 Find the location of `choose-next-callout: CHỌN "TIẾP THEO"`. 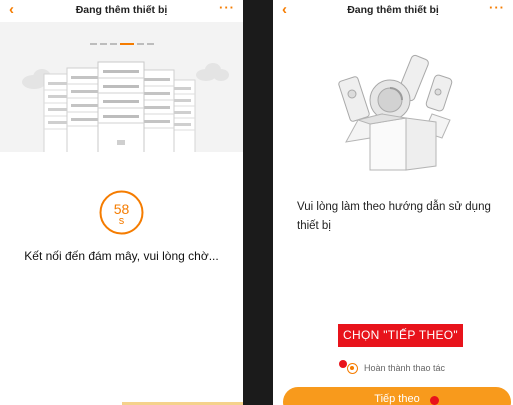

choose-next-callout: CHỌN "TIẾP THEO" is located at coordinates (400, 335).